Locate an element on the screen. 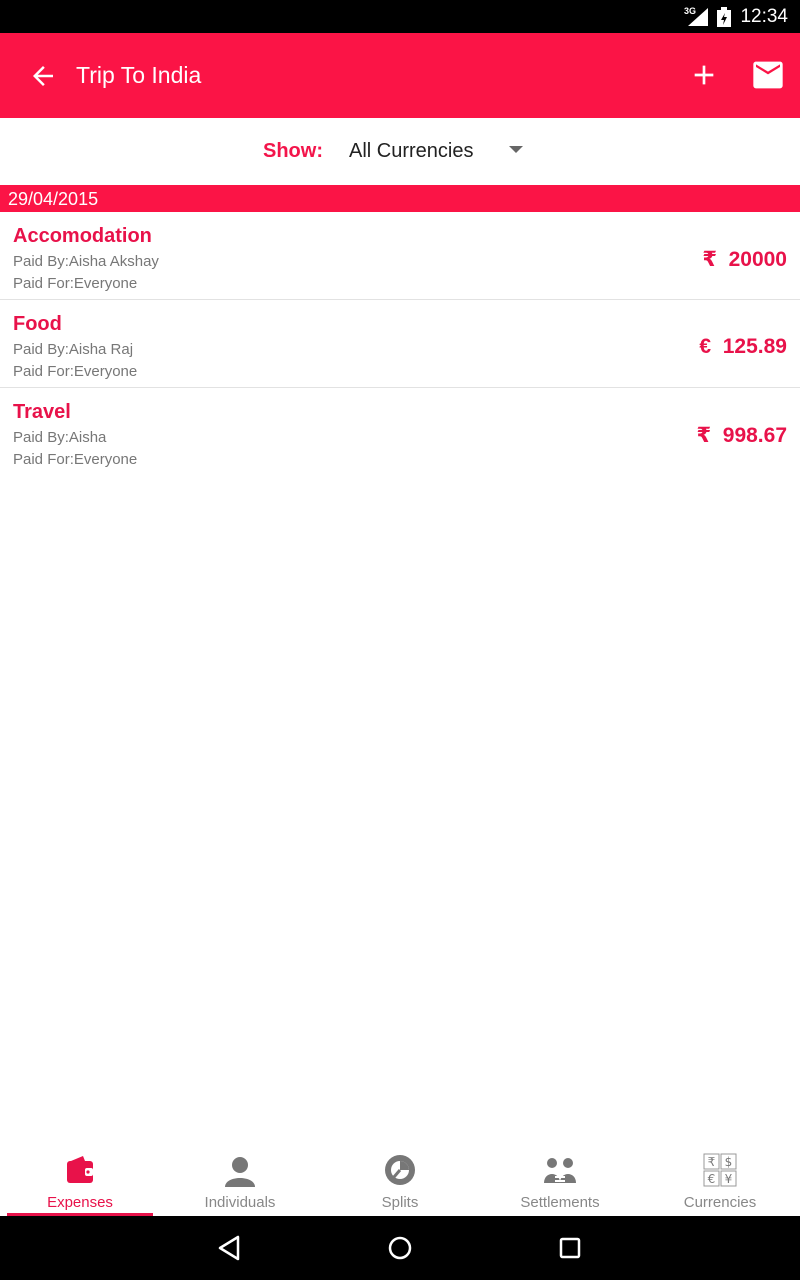  mail-icon is located at coordinates (768, 75).